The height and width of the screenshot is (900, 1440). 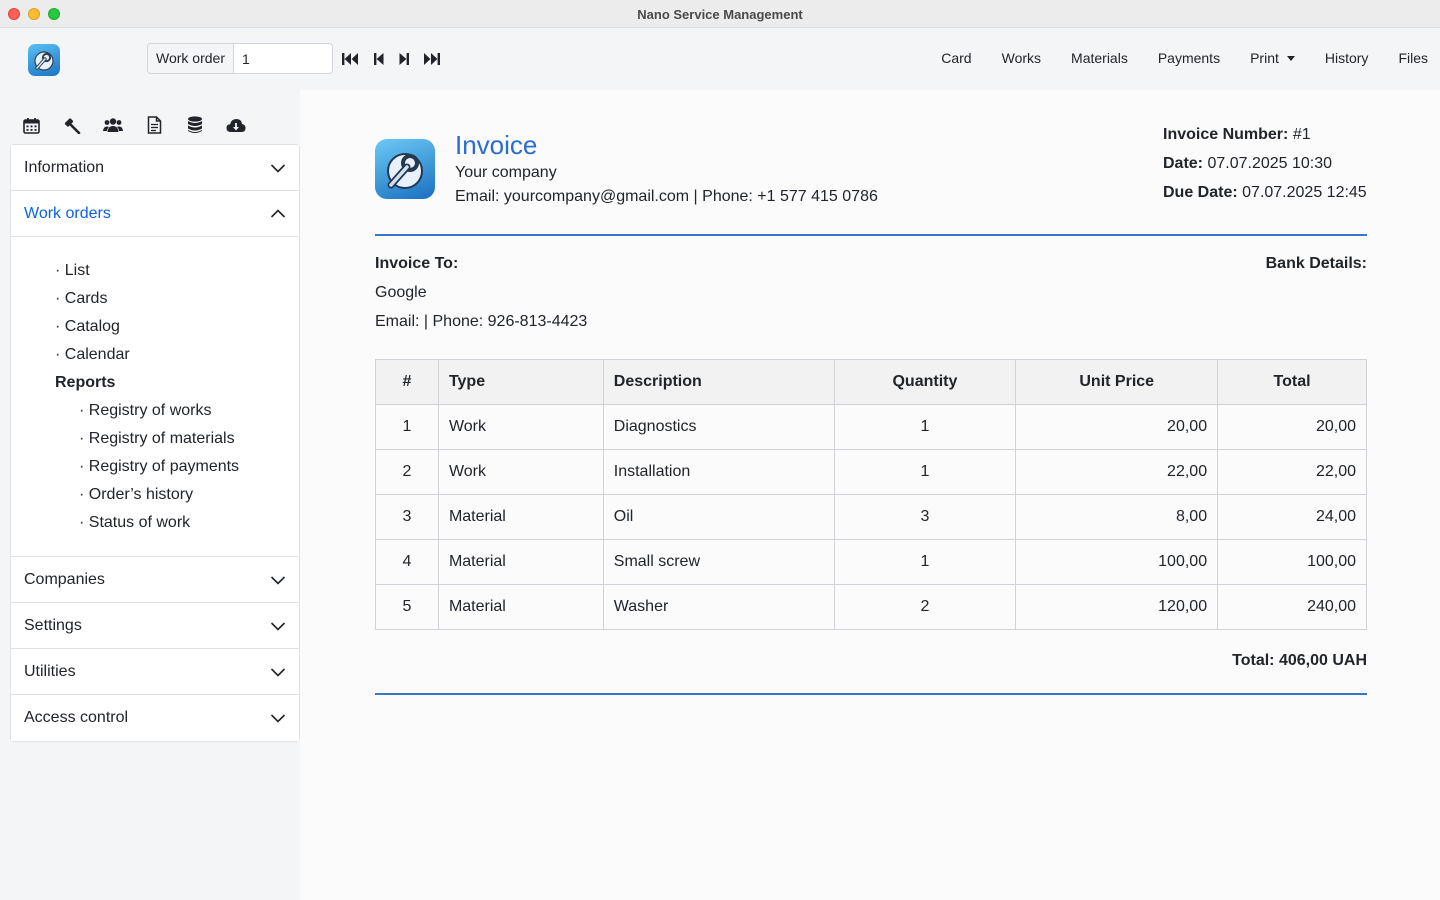 What do you see at coordinates (1292, 472) in the screenshot?
I see `cell-total: 22,00` at bounding box center [1292, 472].